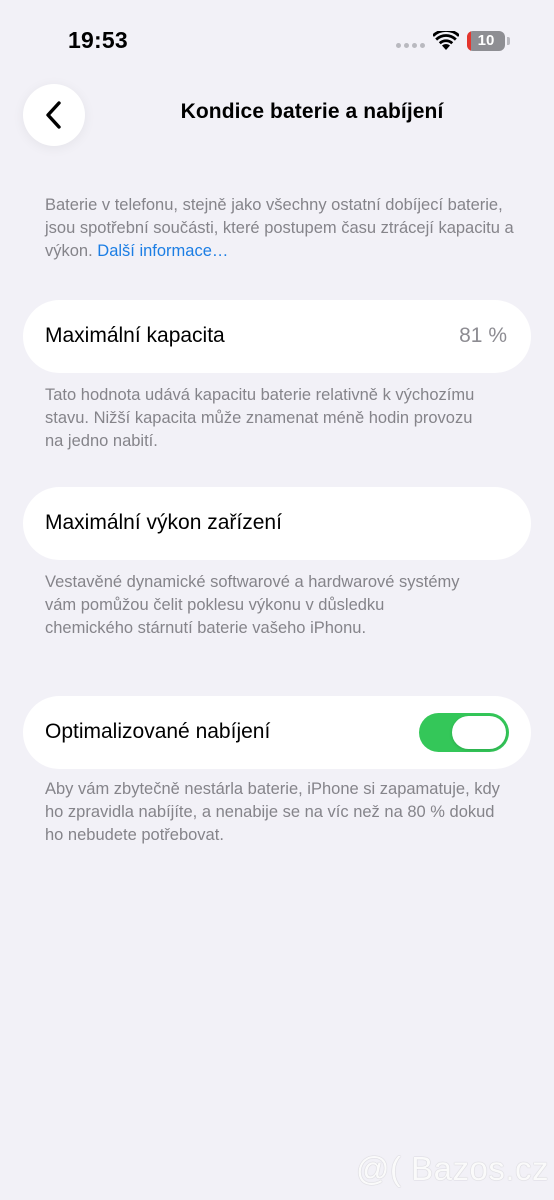 The height and width of the screenshot is (1200, 554). Describe the element at coordinates (483, 335) in the screenshot. I see `max-capacity-value: 81 %` at that location.